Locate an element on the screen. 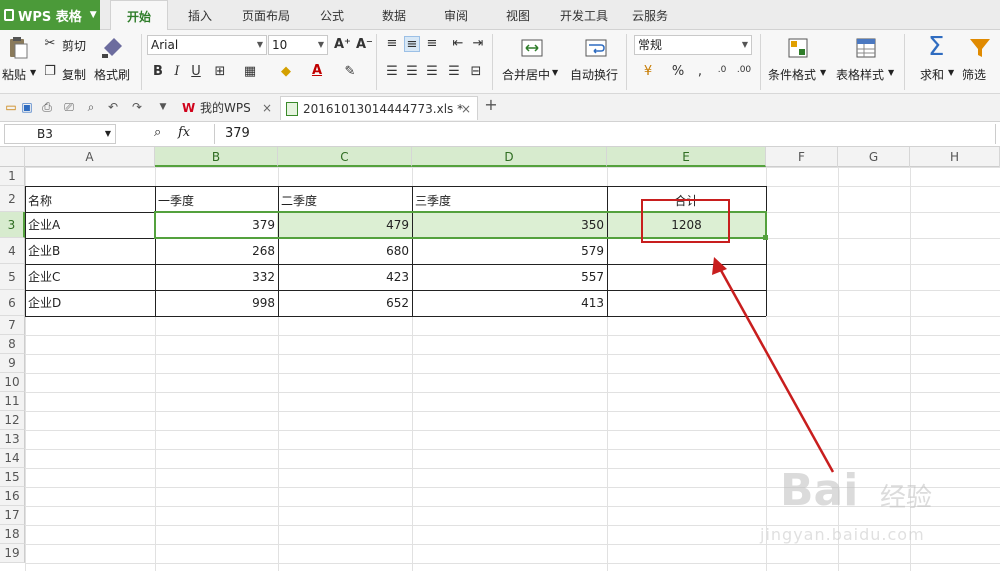  align-right-icon: ☰ is located at coordinates (432, 72).